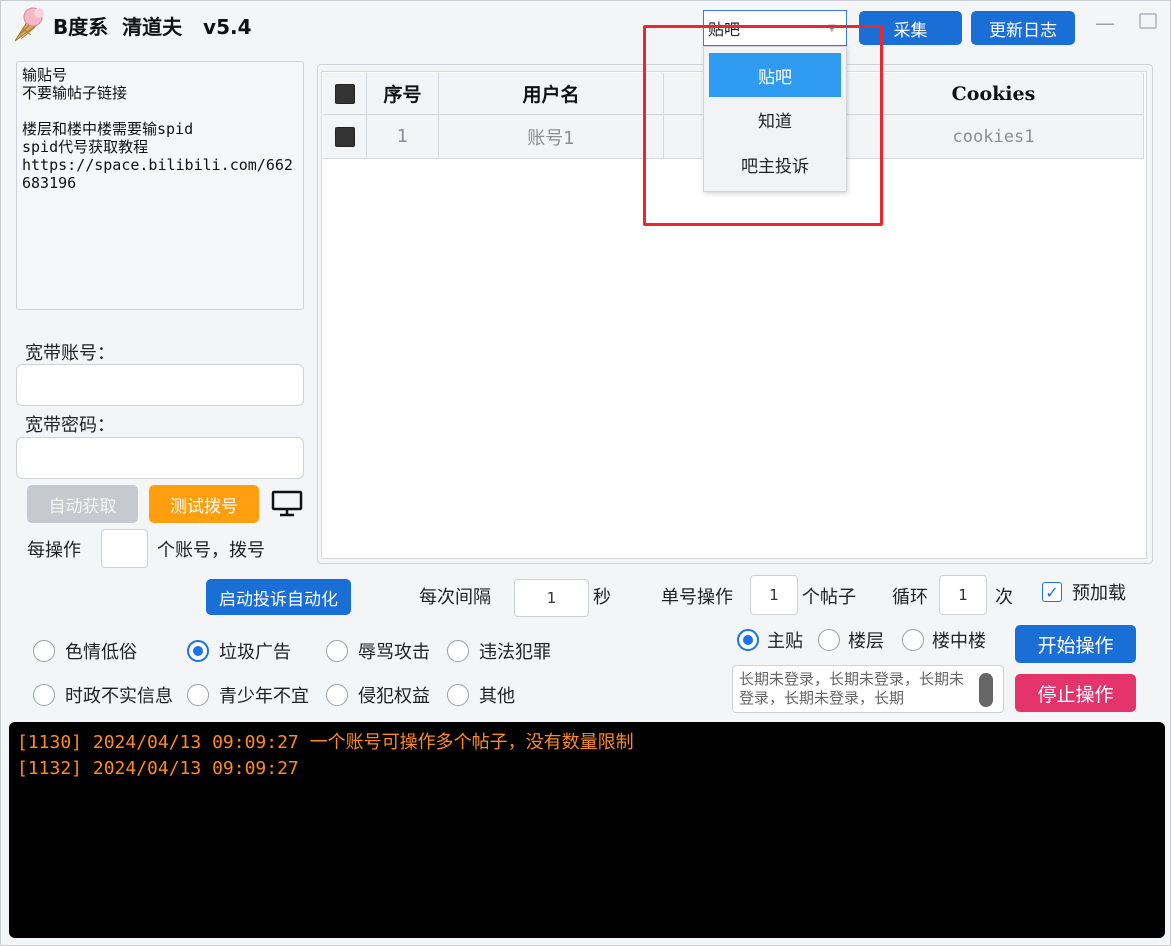 This screenshot has height=946, width=1171. I want to click on header-select-all, so click(345, 94).